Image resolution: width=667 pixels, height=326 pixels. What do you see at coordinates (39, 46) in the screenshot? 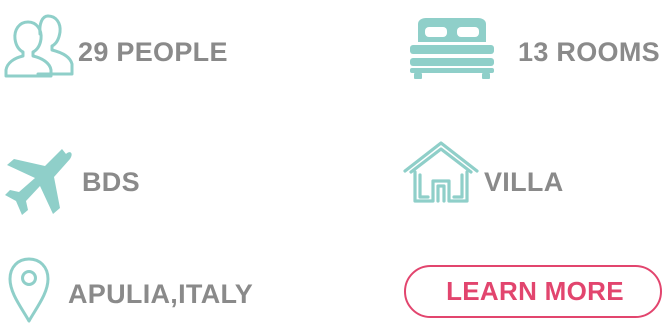
I see `people-icon` at bounding box center [39, 46].